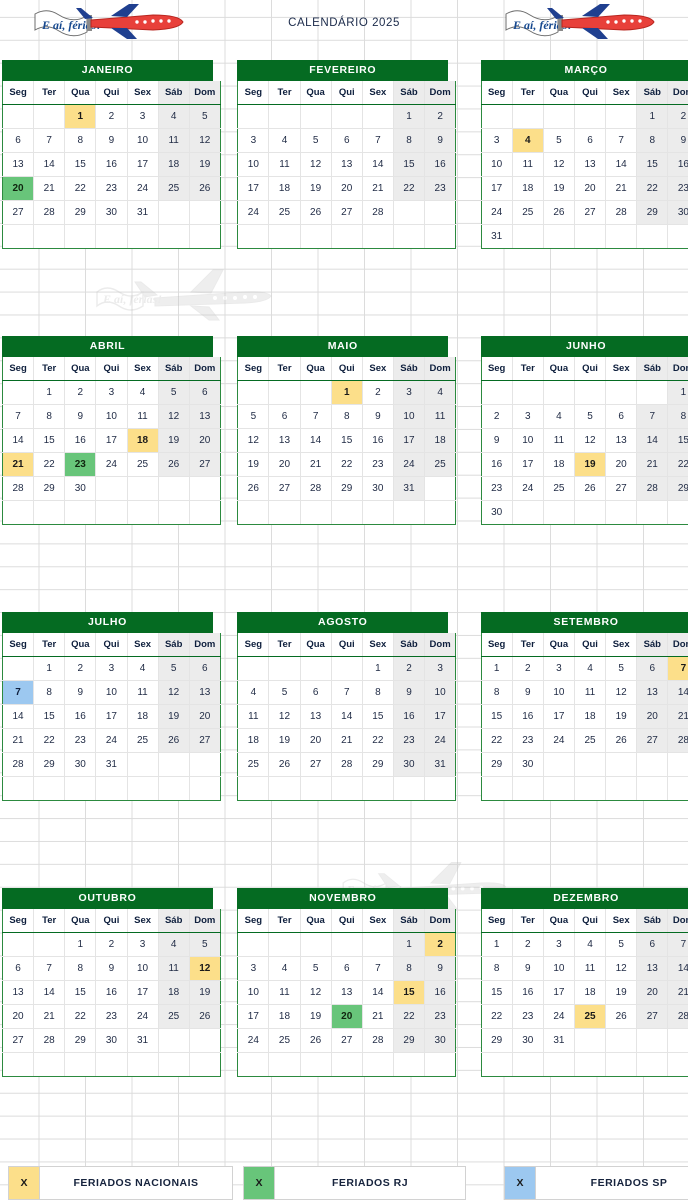 This screenshot has width=688, height=1200. Describe the element at coordinates (346, 488) in the screenshot. I see `day-cell: 29` at that location.